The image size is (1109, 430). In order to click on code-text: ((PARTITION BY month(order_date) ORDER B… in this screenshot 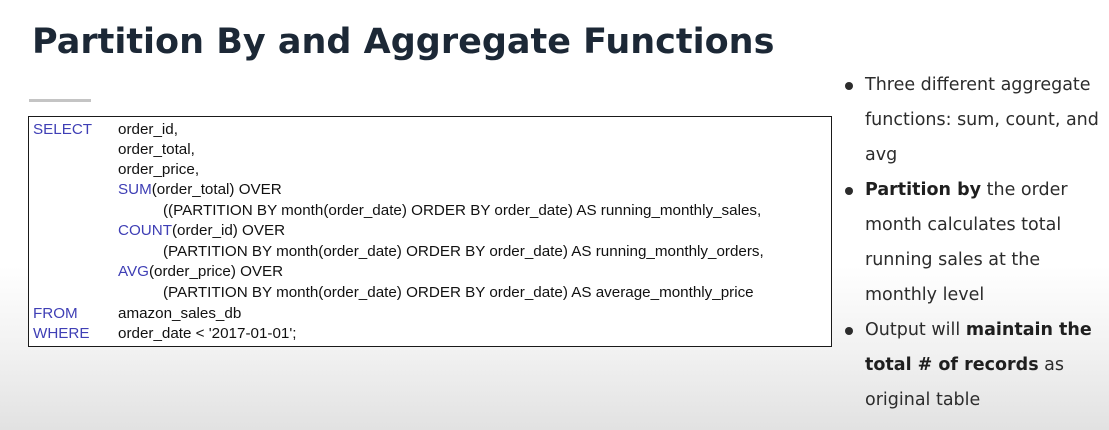, I will do `click(462, 210)`.